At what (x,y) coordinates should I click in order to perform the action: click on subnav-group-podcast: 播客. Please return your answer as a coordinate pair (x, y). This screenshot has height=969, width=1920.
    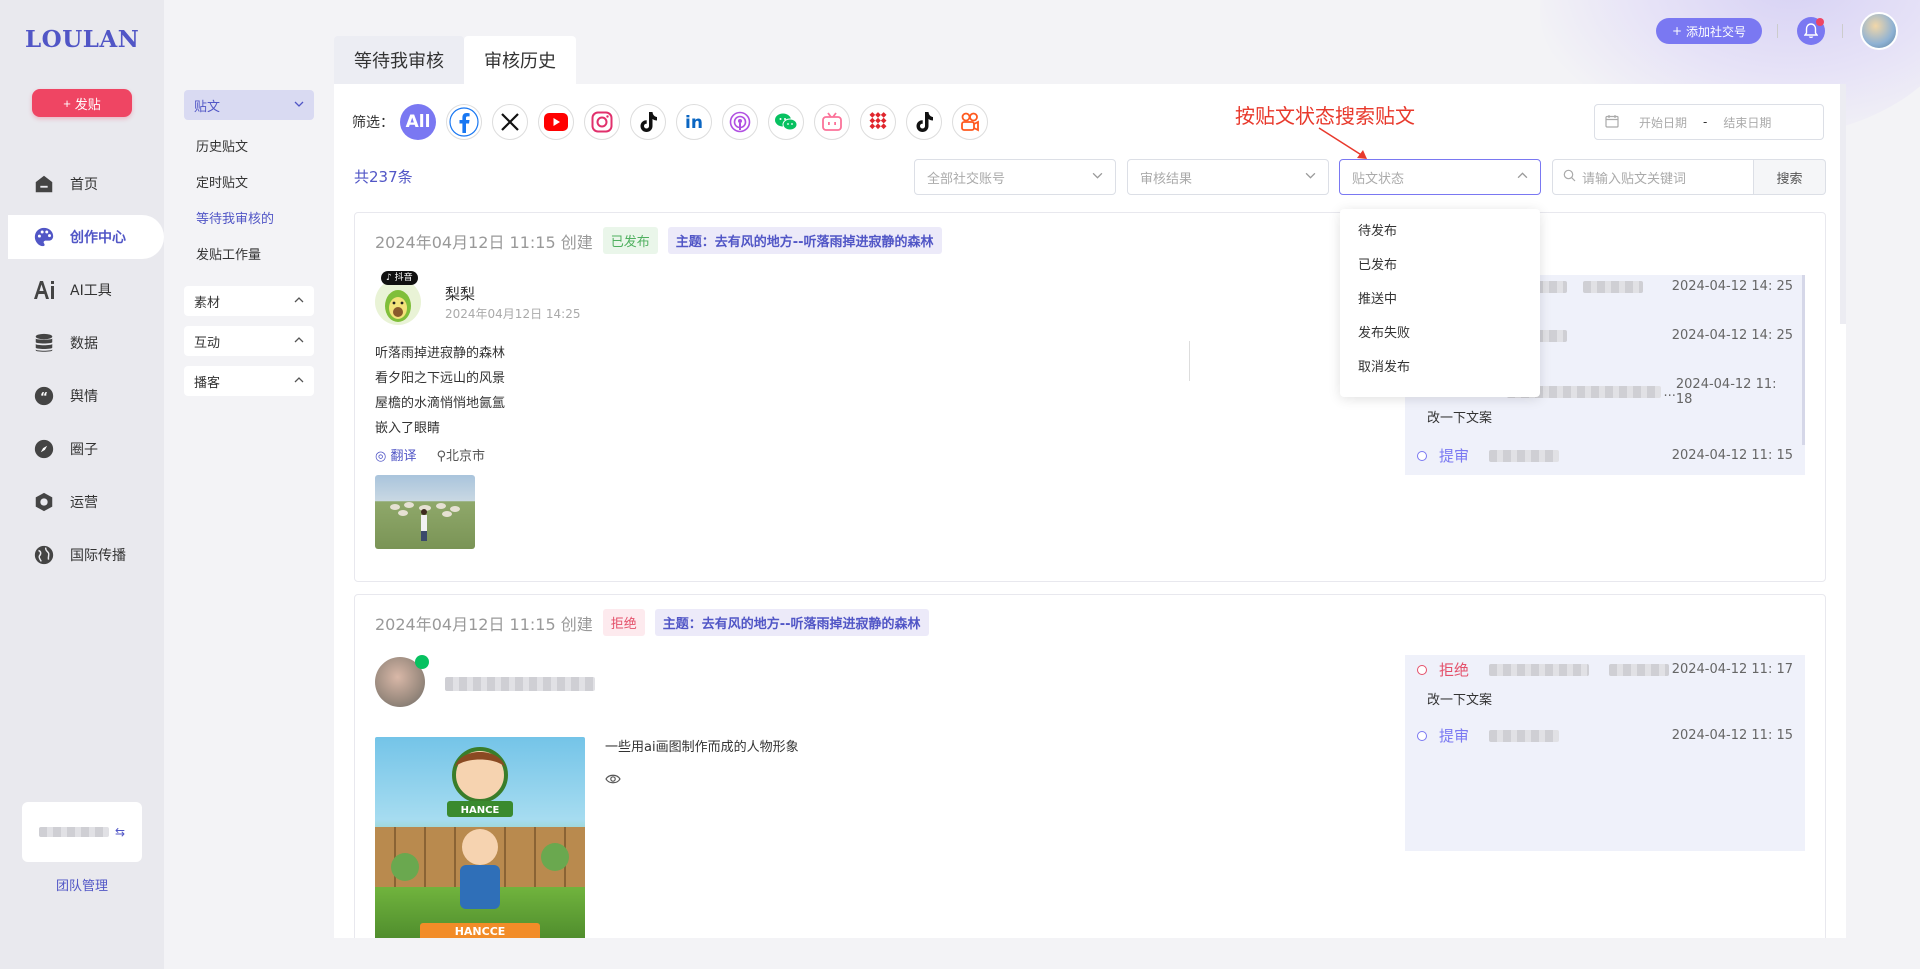
    Looking at the image, I should click on (249, 381).